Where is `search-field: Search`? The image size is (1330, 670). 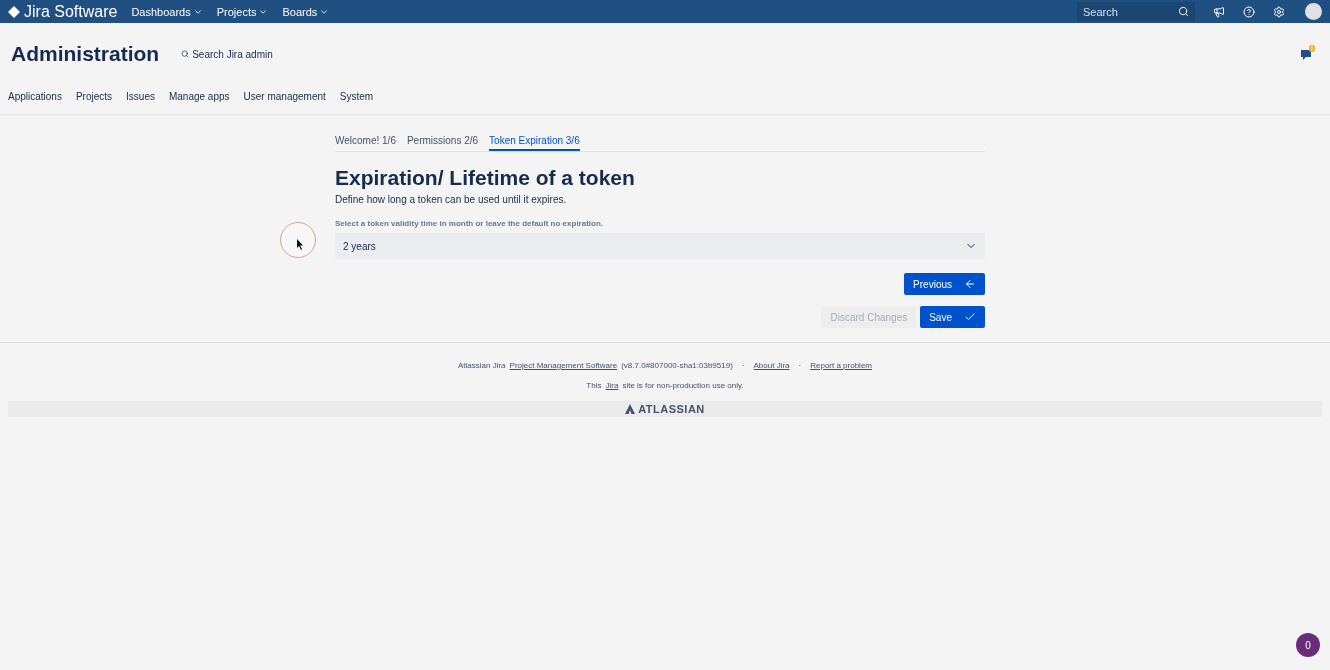
search-field: Search is located at coordinates (1136, 11).